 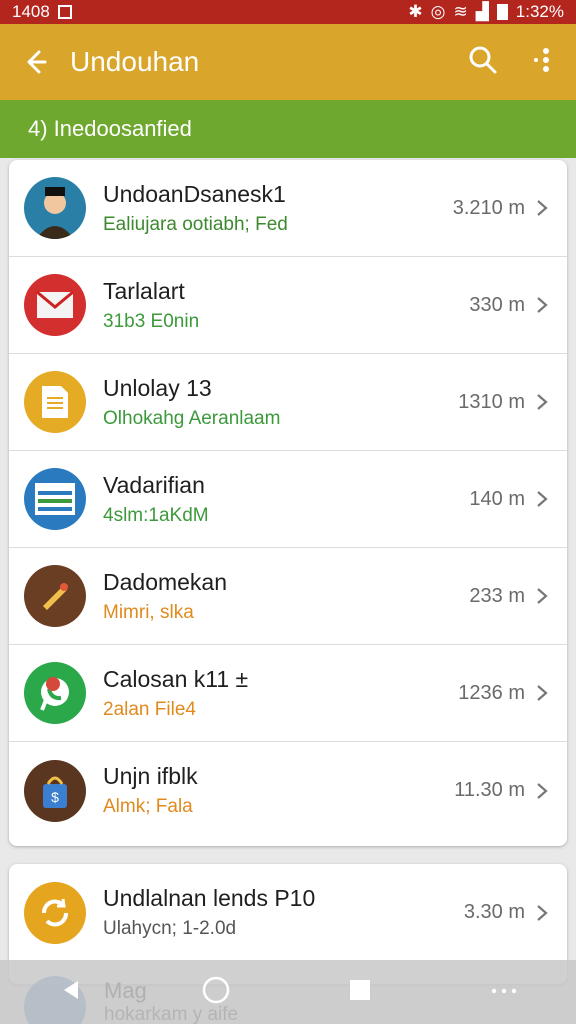 What do you see at coordinates (148, 806) in the screenshot?
I see `item-subtitle: Almk; Fala` at bounding box center [148, 806].